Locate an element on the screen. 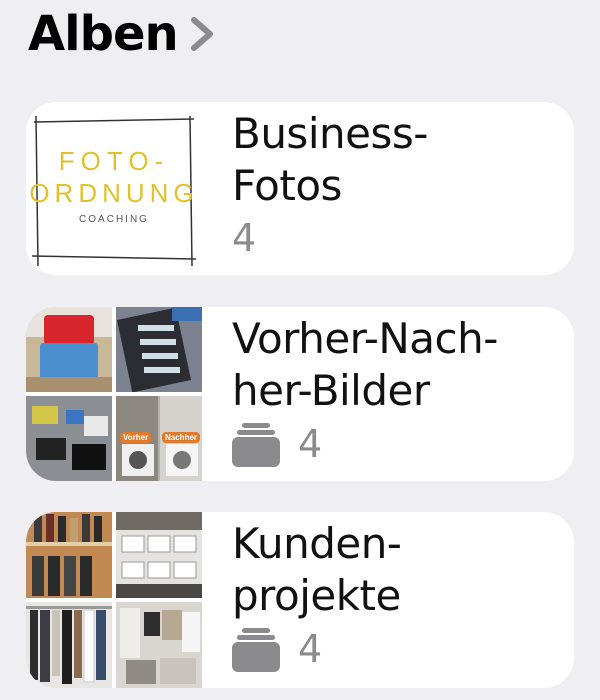  album-title: Business- Fotos is located at coordinates (330, 159).